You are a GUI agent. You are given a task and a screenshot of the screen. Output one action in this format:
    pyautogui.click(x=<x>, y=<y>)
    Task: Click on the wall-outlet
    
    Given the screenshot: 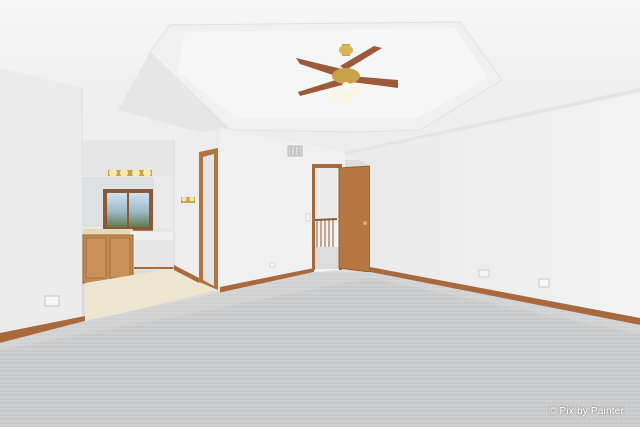 What is the action you would take?
    pyautogui.click(x=52, y=301)
    